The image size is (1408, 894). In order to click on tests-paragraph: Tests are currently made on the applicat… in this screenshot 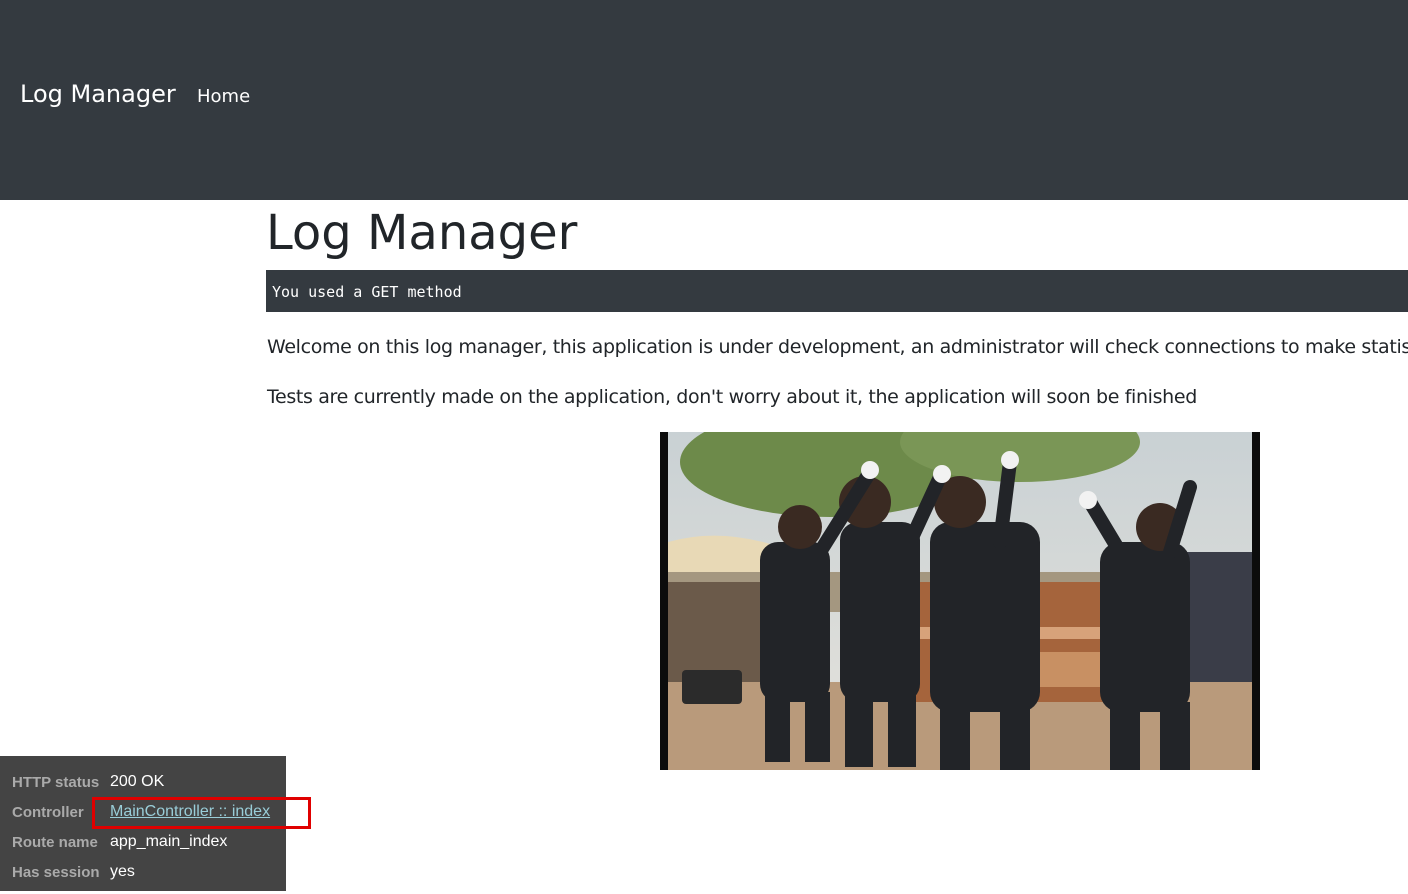, I will do `click(732, 397)`.